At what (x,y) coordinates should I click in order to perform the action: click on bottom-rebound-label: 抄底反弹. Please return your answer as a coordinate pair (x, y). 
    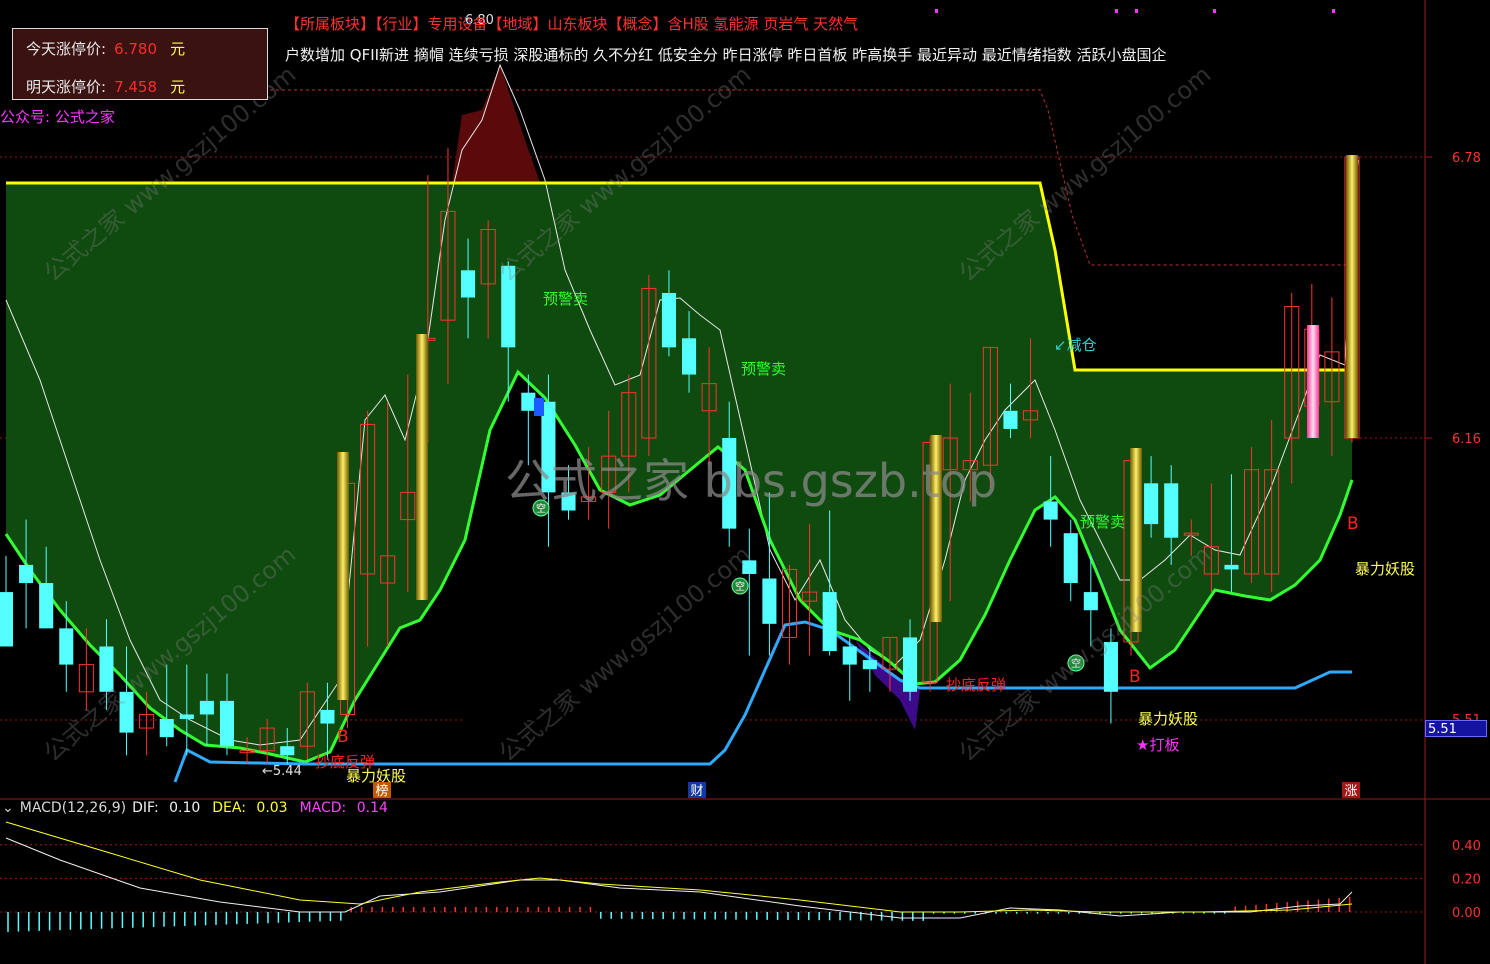
    Looking at the image, I should click on (976, 685).